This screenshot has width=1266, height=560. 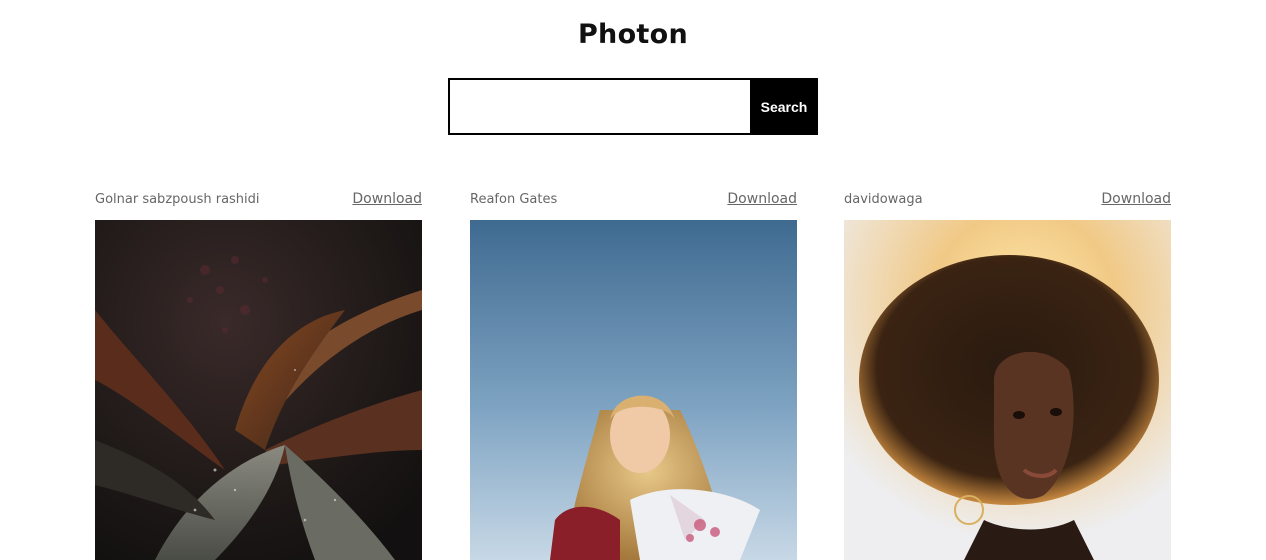 What do you see at coordinates (633, 199) in the screenshot?
I see `photo-card-header: Reafon Gates Download` at bounding box center [633, 199].